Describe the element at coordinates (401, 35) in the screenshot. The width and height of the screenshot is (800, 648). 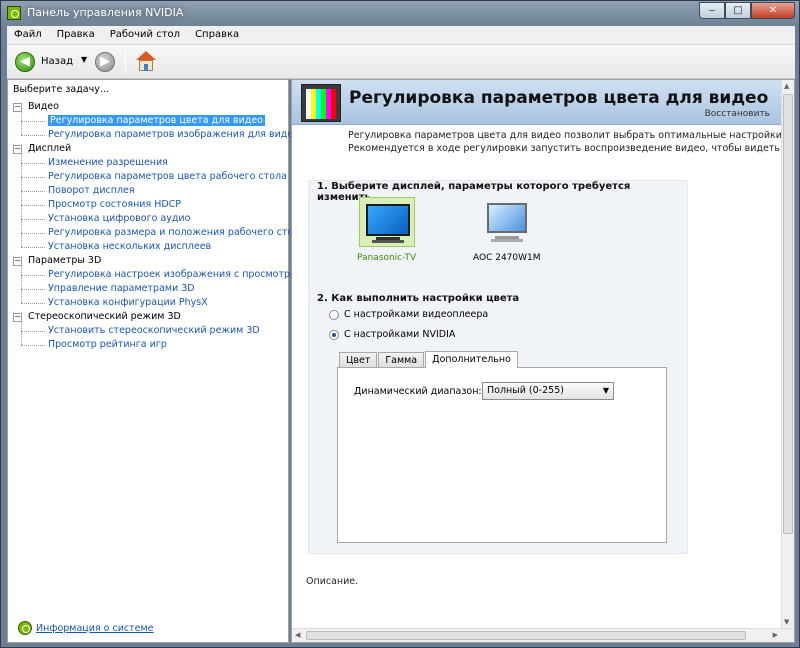
I see `menu-bar: Файл Правка Рабочий стол Справка` at that location.